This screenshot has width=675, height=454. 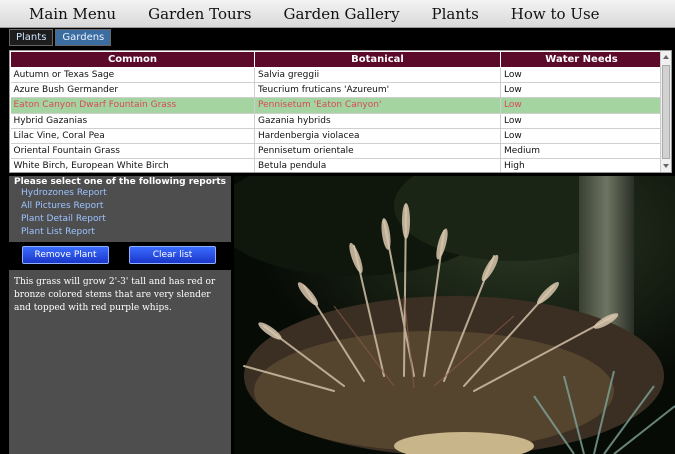 What do you see at coordinates (342, 14) in the screenshot?
I see `nav-garden-gallery: Garden Gallery` at bounding box center [342, 14].